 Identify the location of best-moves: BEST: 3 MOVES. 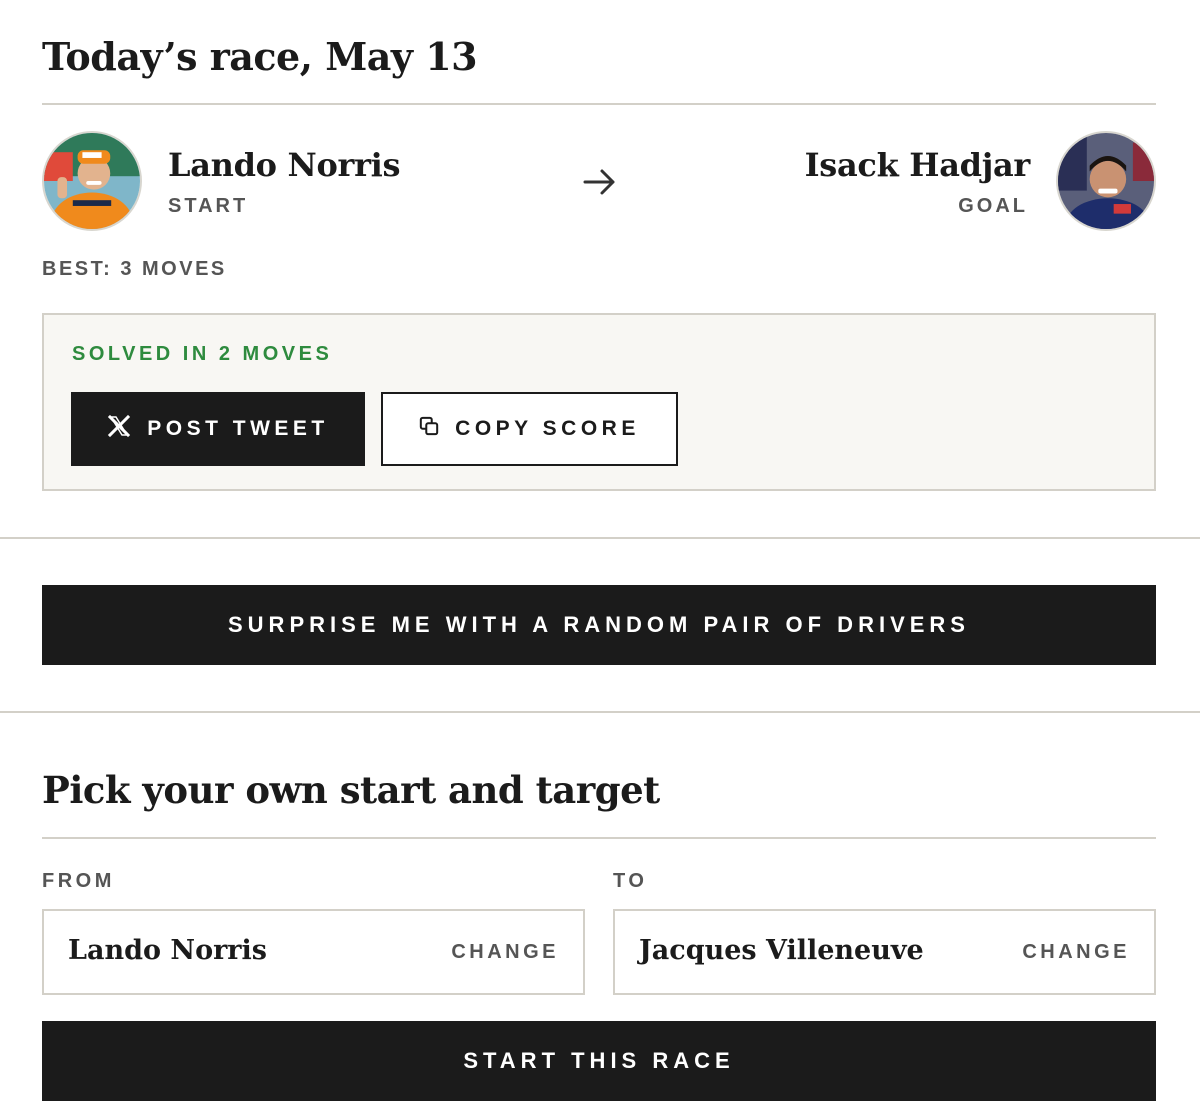
(134, 269).